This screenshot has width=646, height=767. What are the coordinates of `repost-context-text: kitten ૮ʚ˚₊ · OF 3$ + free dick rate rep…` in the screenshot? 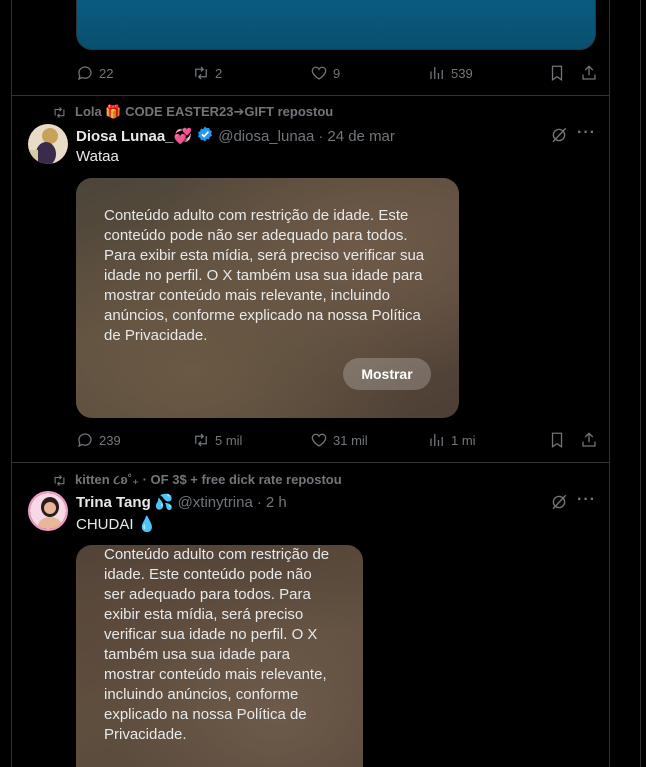 It's located at (208, 479).